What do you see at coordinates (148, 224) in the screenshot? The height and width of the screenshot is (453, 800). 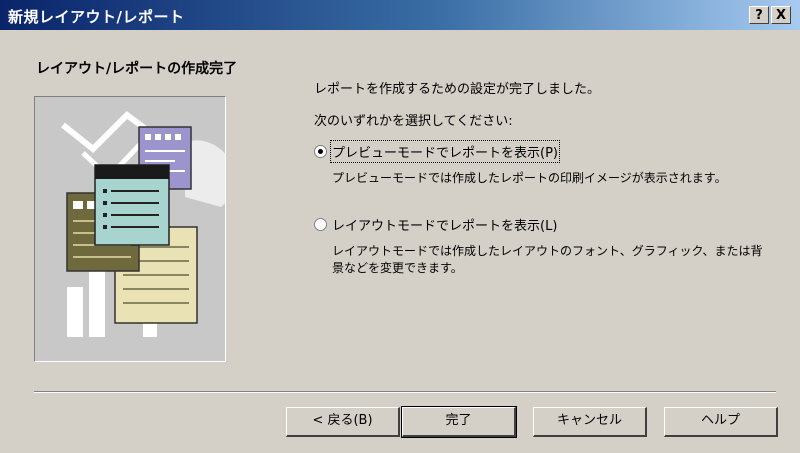 I see `report-illustration-icon` at bounding box center [148, 224].